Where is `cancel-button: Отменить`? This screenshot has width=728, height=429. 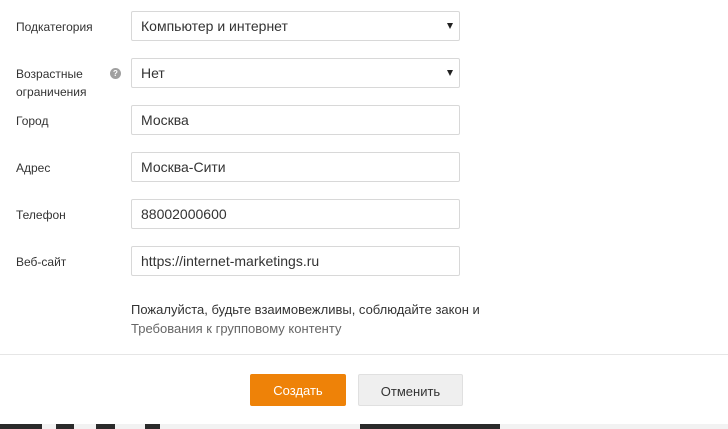
cancel-button: Отменить is located at coordinates (410, 390).